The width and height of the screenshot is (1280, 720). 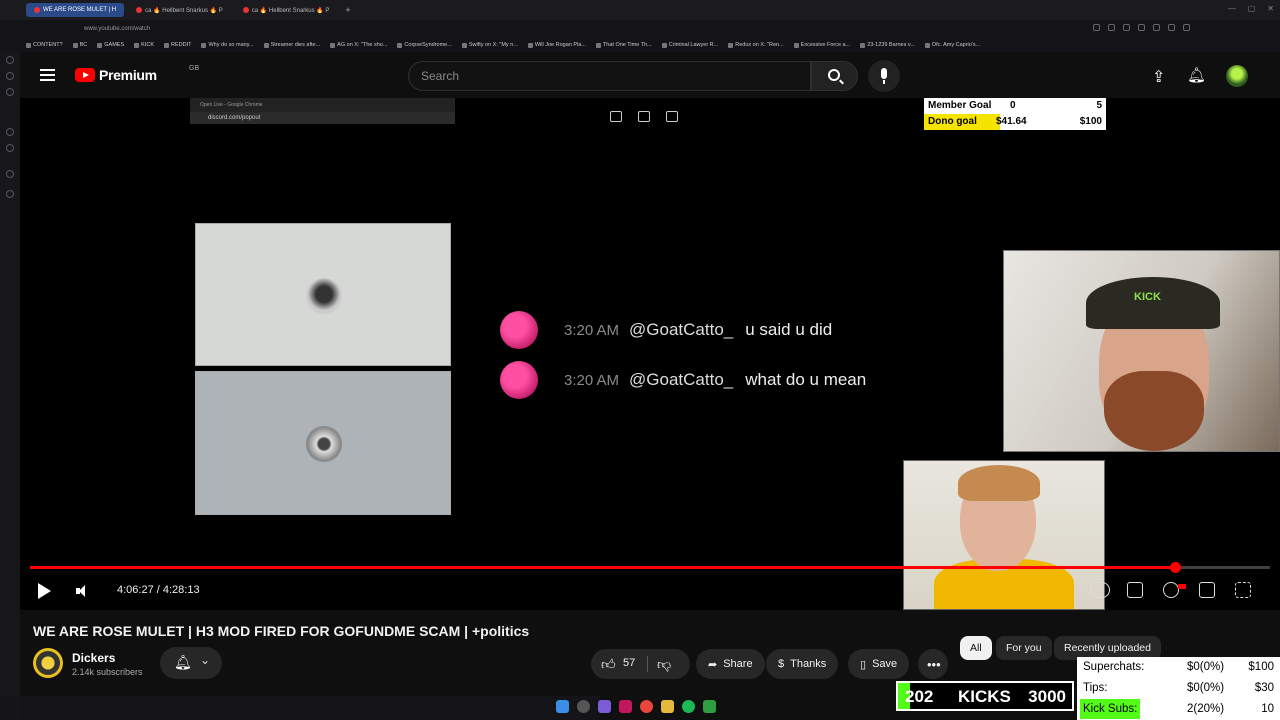 I want to click on notifications-icon: 🔔︎, so click(x=1196, y=75).